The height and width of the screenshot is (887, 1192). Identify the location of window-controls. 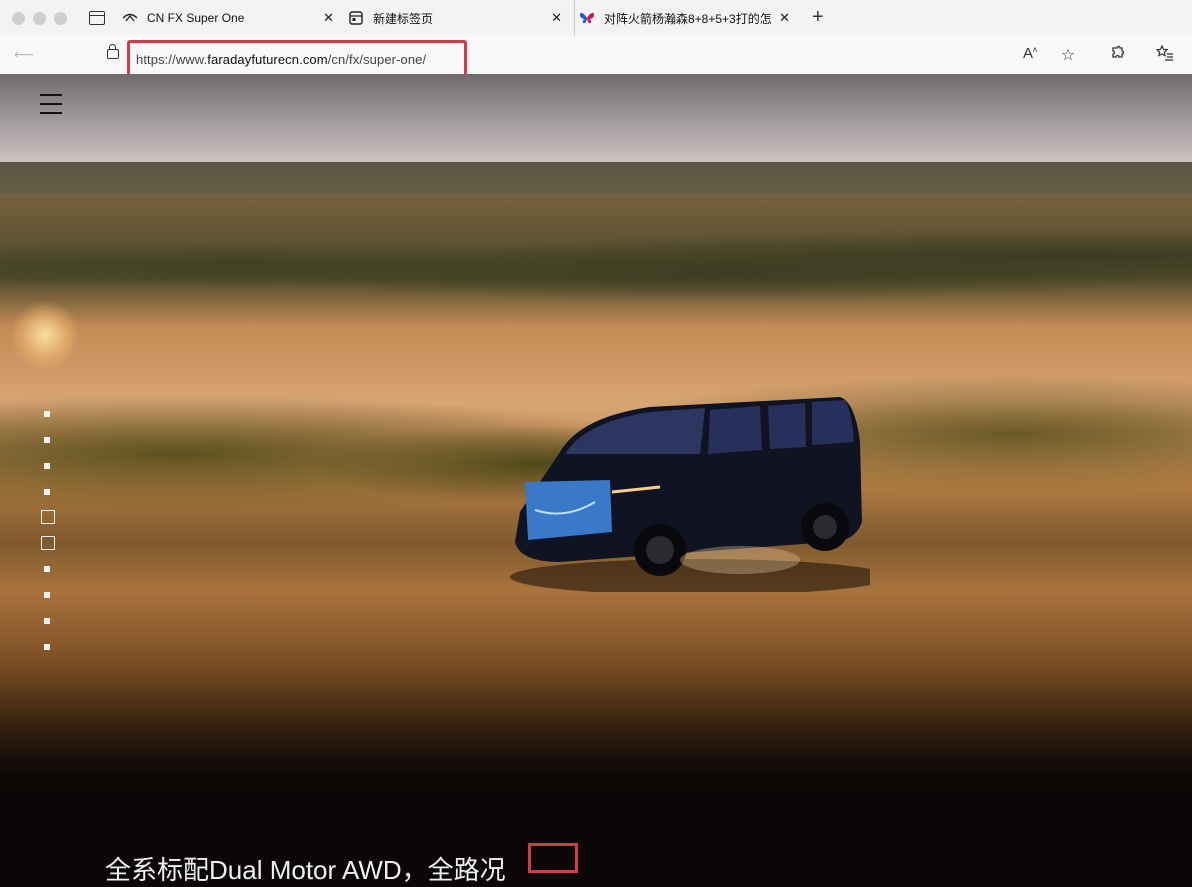
(39, 18).